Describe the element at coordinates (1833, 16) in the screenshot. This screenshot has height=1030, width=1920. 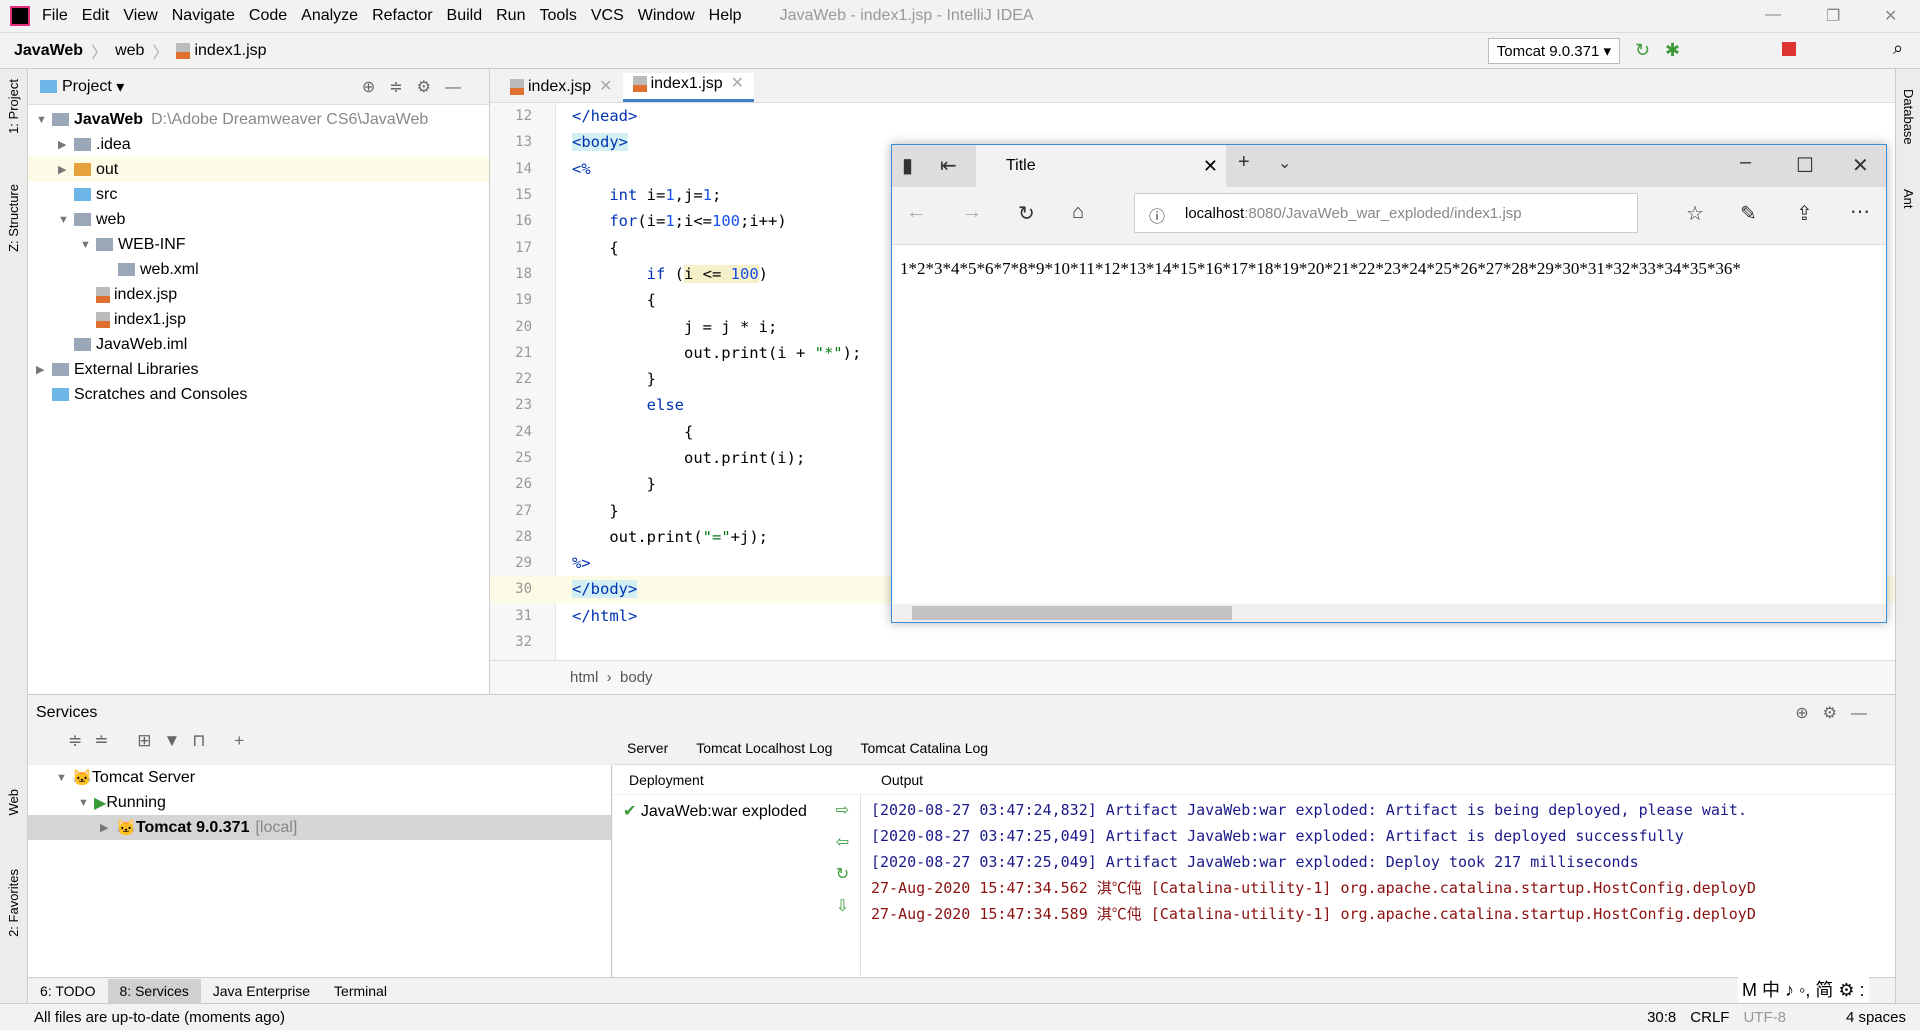
I see `restore-button: ❐` at that location.